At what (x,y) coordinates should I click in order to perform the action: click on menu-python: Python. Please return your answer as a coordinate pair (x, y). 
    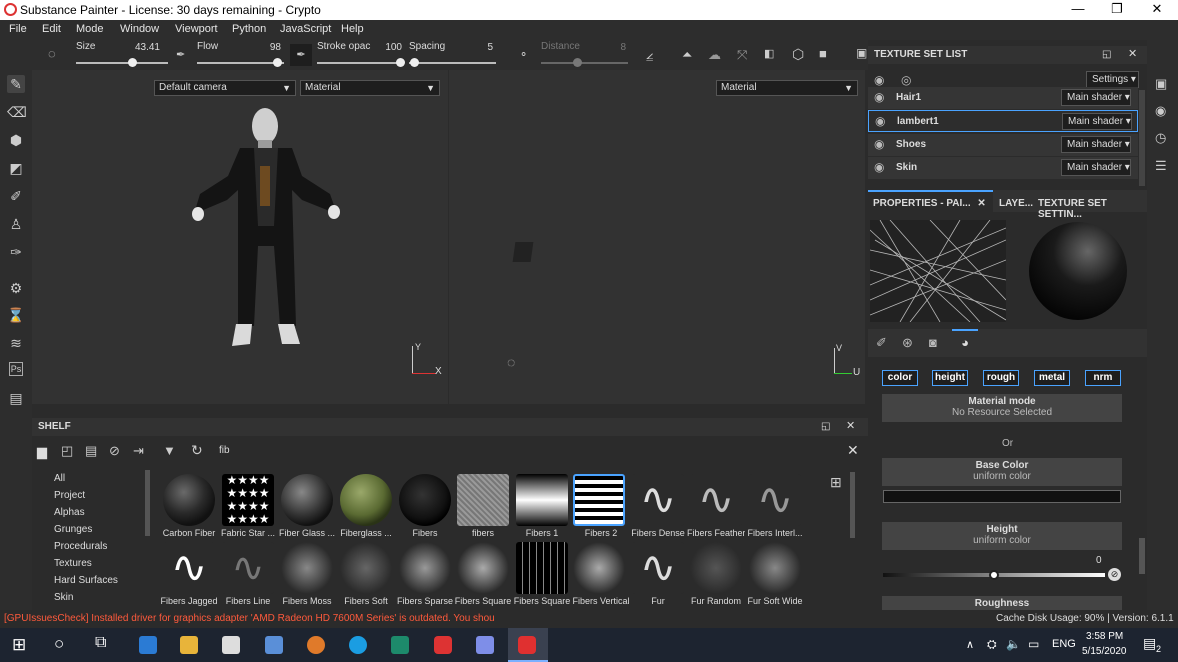
    Looking at the image, I should click on (249, 29).